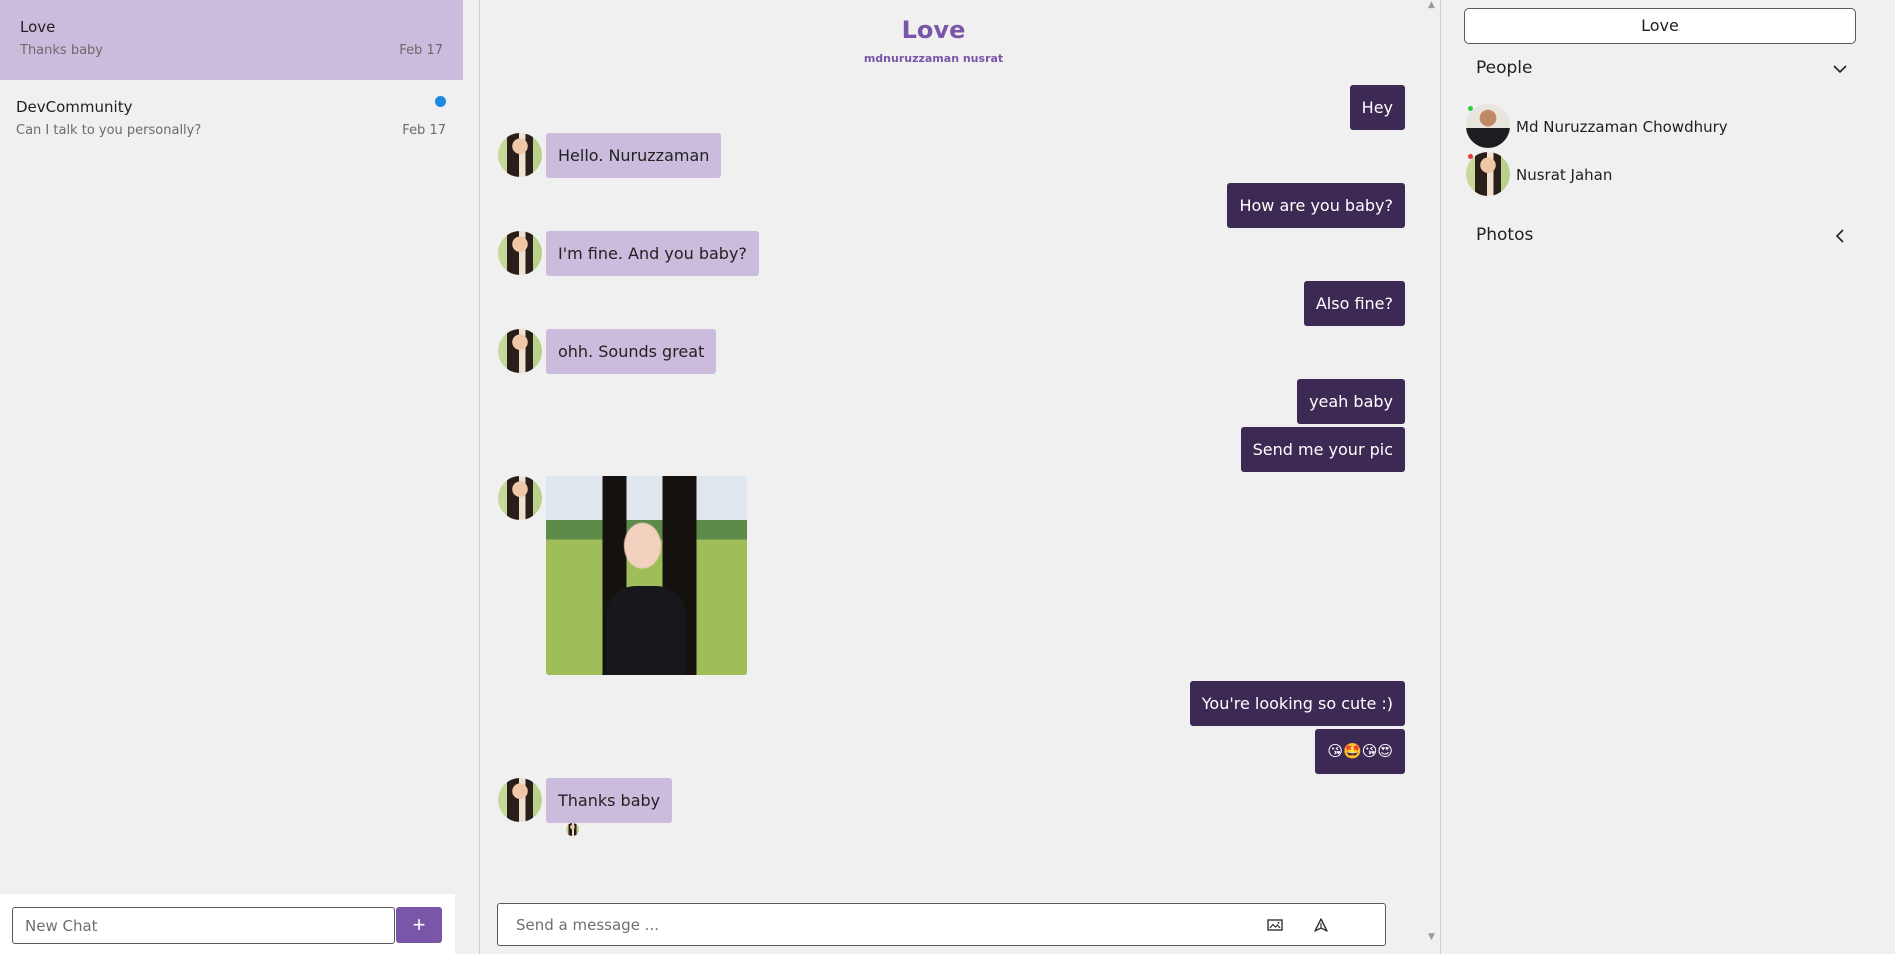  I want to click on online-status-dot, so click(1470, 108).